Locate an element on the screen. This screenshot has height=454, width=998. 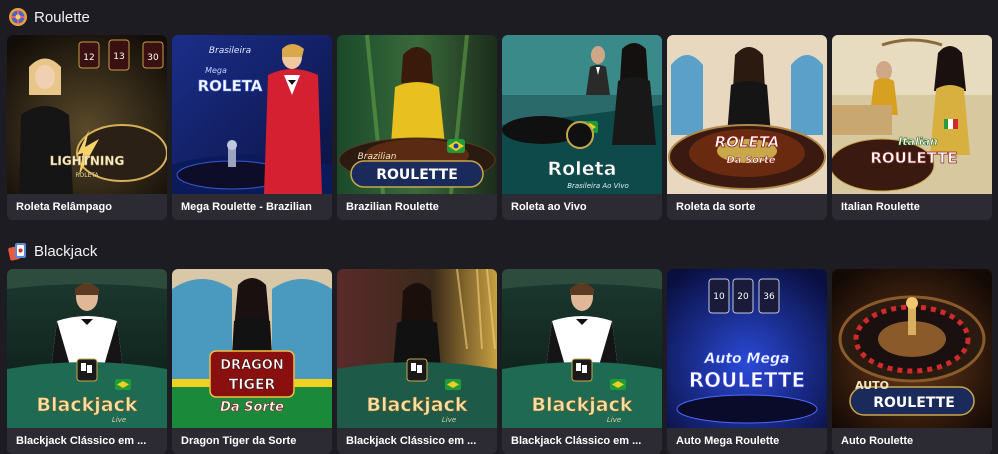
game-thumbnail: 10 20 36 Auto Mega ROULETTE is located at coordinates (747, 348).